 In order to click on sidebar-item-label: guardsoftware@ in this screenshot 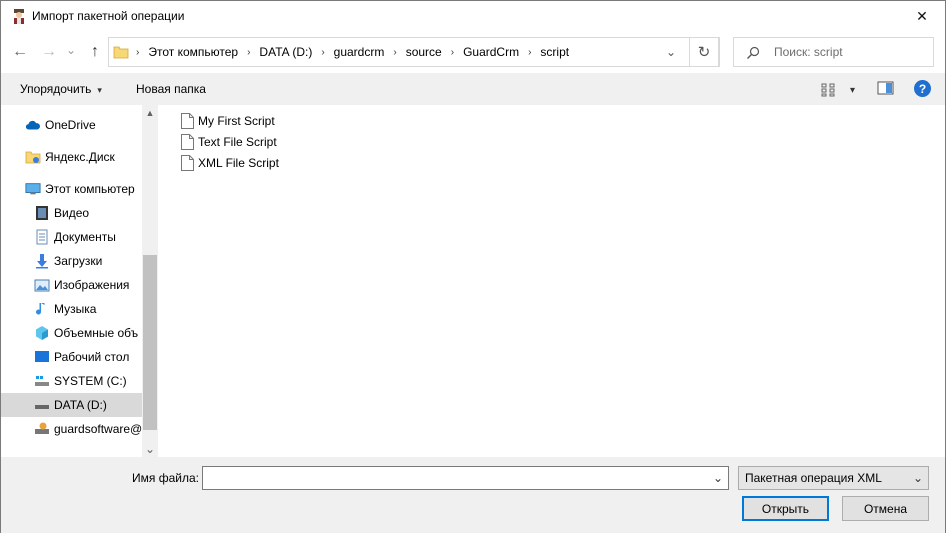, I will do `click(98, 429)`.